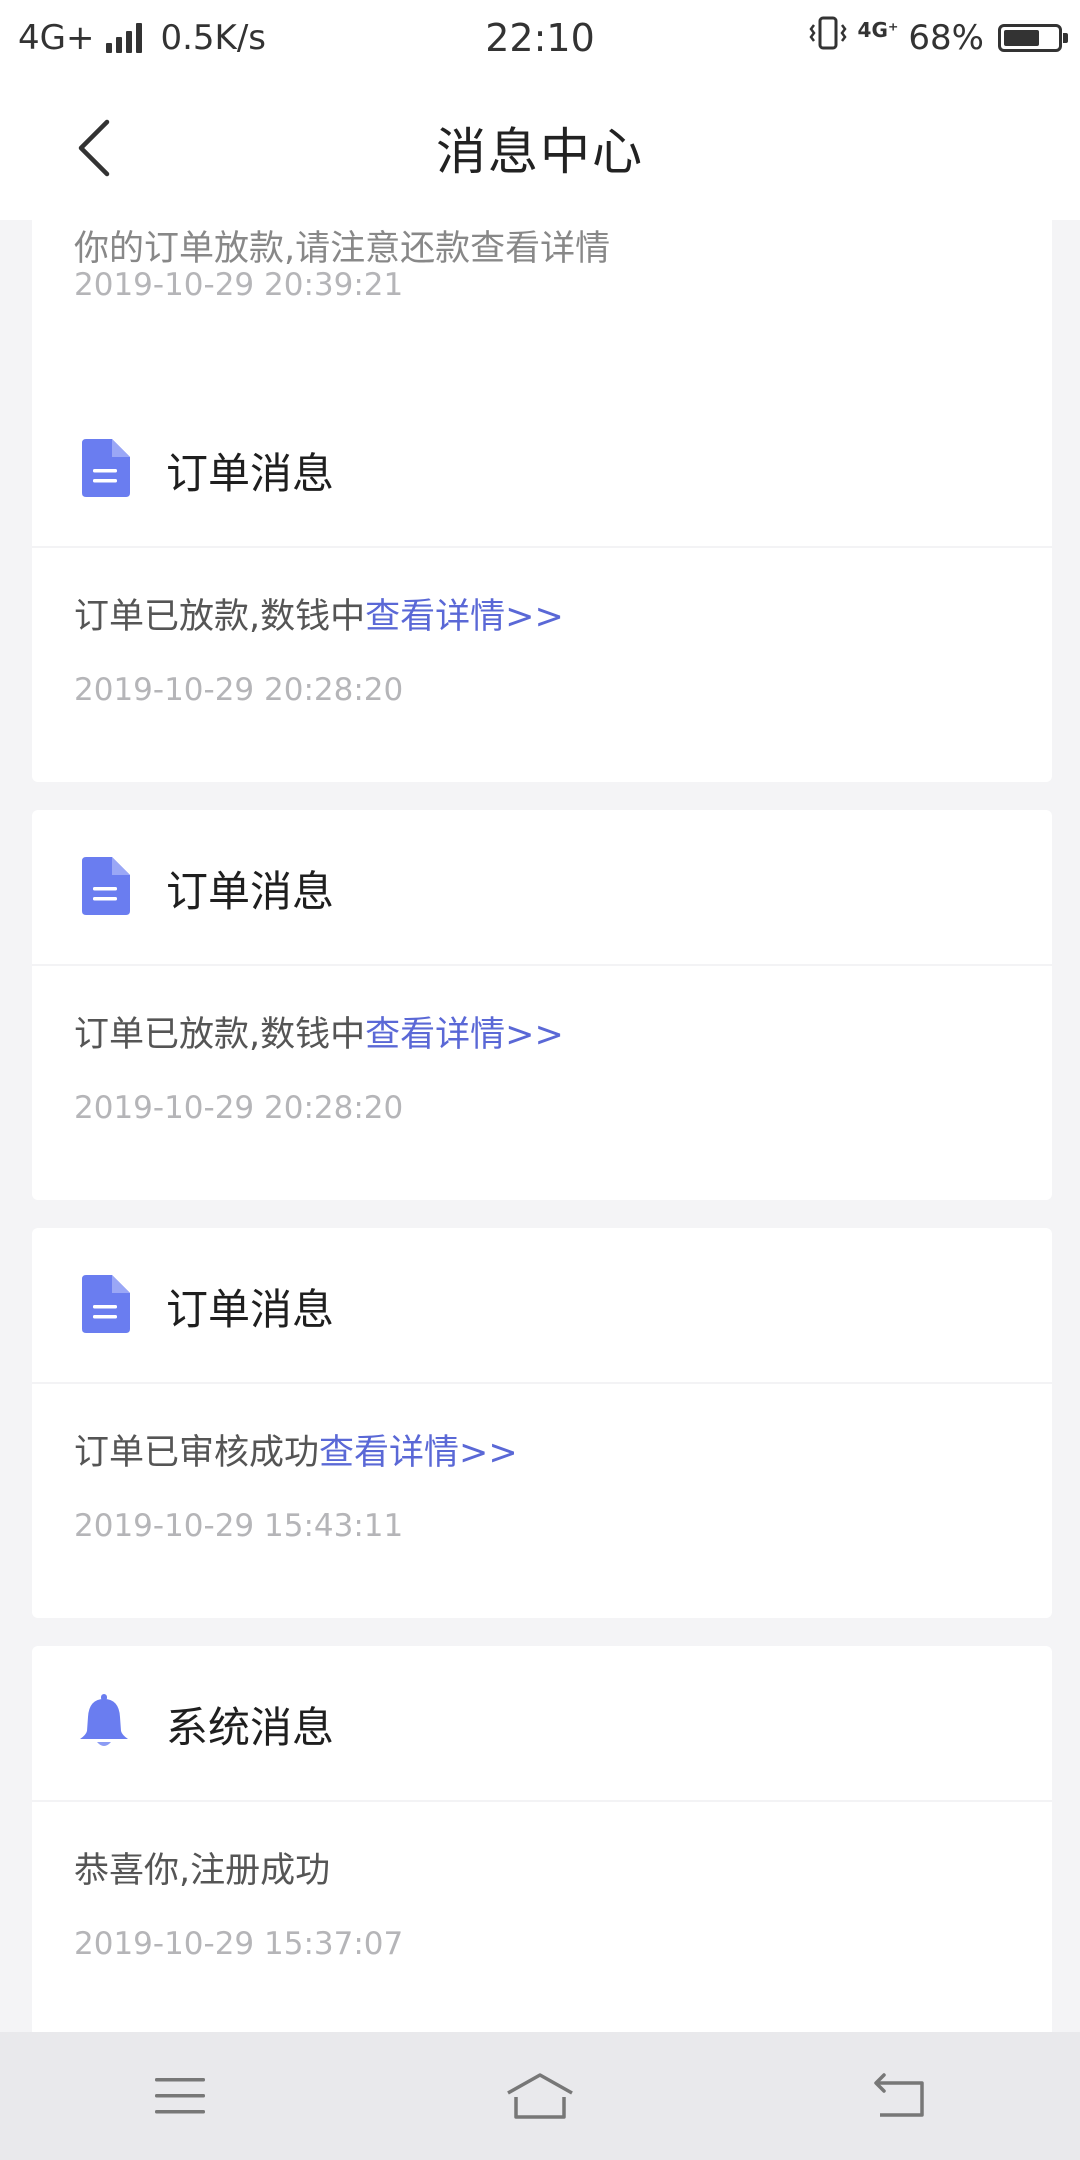  I want to click on back-button, so click(95, 148).